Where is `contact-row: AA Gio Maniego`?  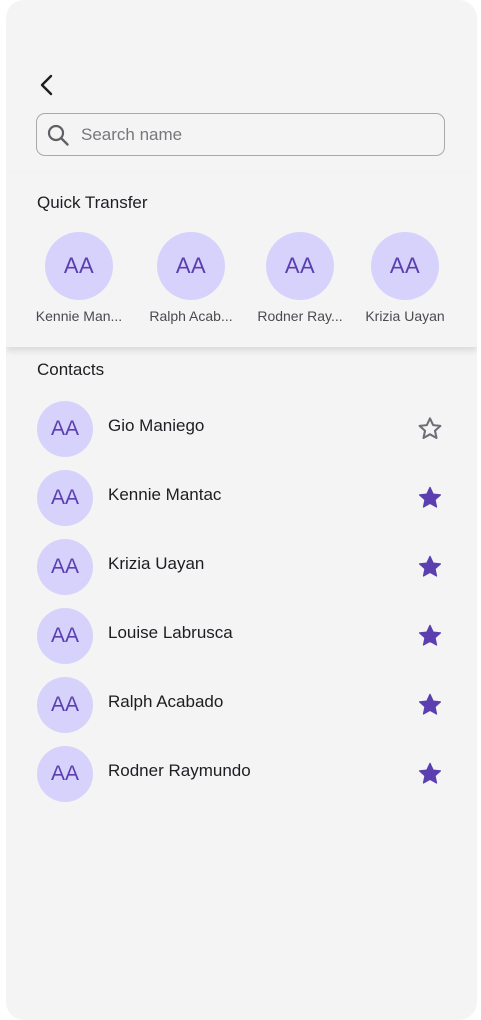
contact-row: AA Gio Maniego is located at coordinates (242, 429).